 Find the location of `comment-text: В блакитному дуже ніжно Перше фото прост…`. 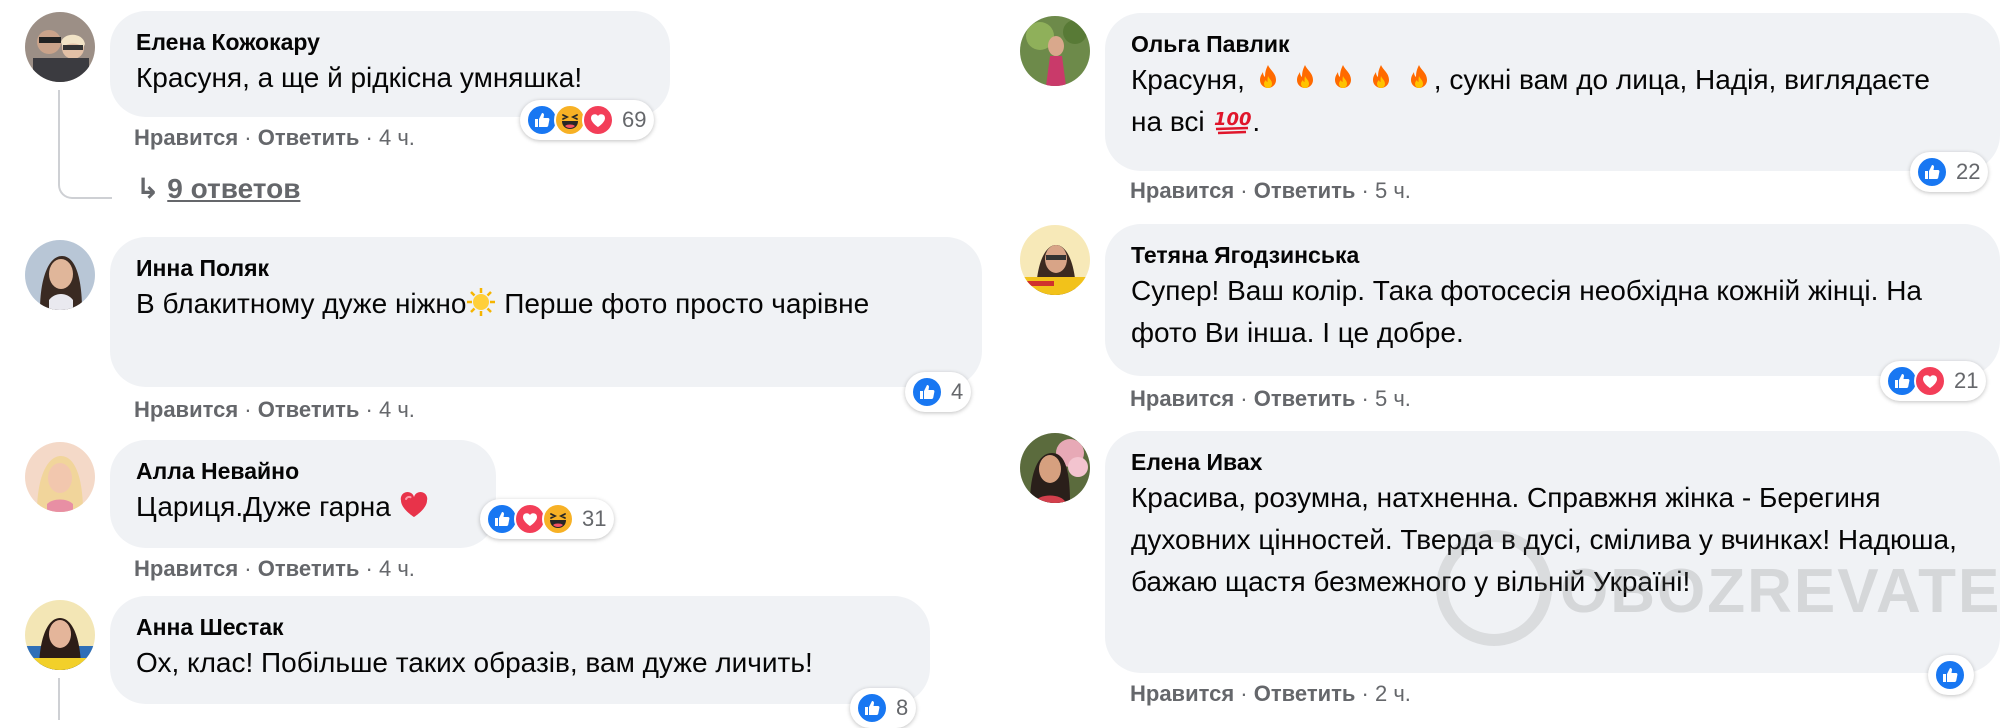

comment-text: В блакитному дуже ніжно Перше фото прост… is located at coordinates (503, 303).